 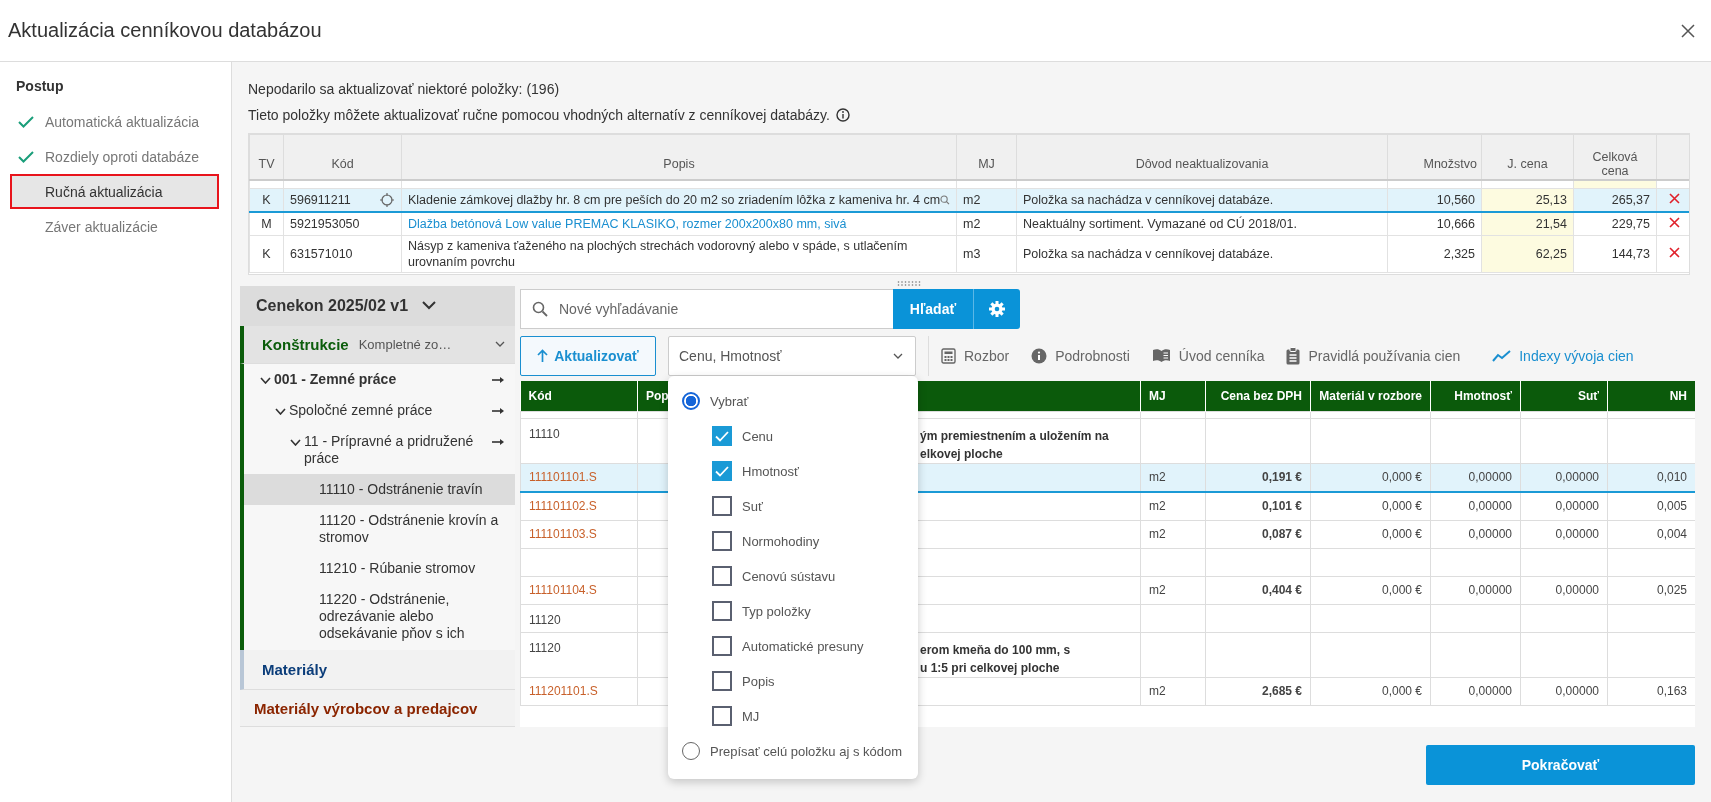 I want to click on column-header: NH, so click(x=1651, y=396).